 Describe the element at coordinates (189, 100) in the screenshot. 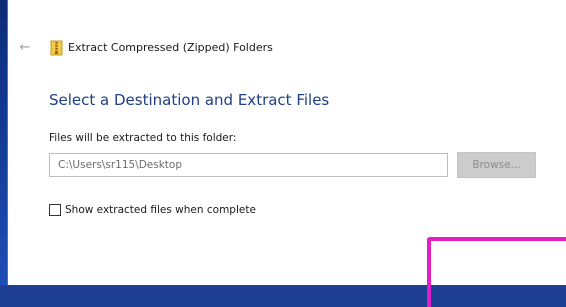

I see `page-heading: Select a Destination and Extract Files` at that location.